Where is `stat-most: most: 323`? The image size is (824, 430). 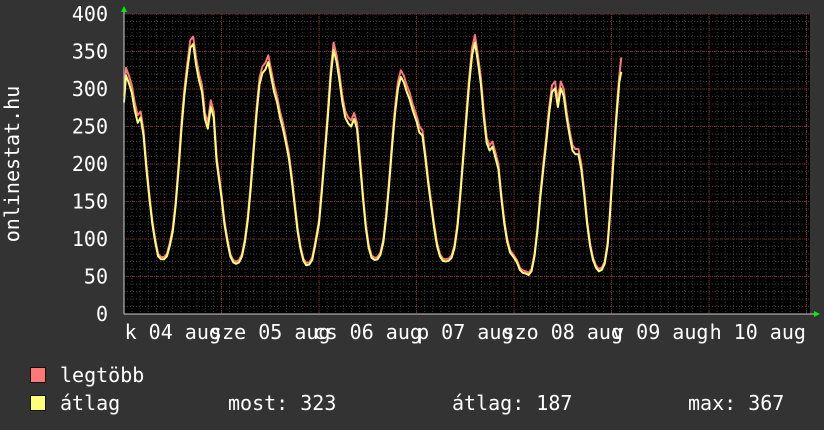 stat-most: most: 323 is located at coordinates (282, 403).